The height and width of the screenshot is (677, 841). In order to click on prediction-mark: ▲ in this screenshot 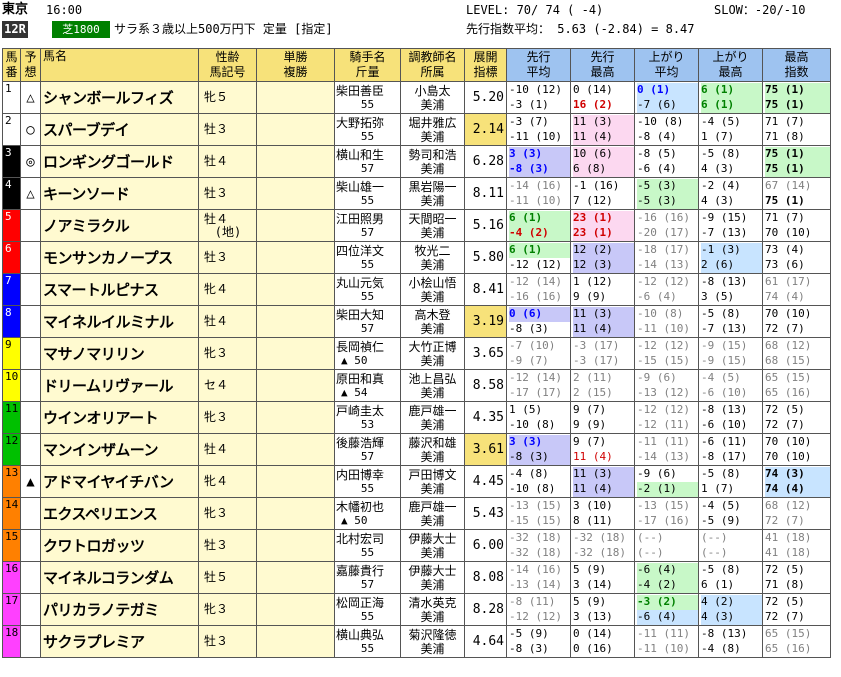, I will do `click(30, 481)`.